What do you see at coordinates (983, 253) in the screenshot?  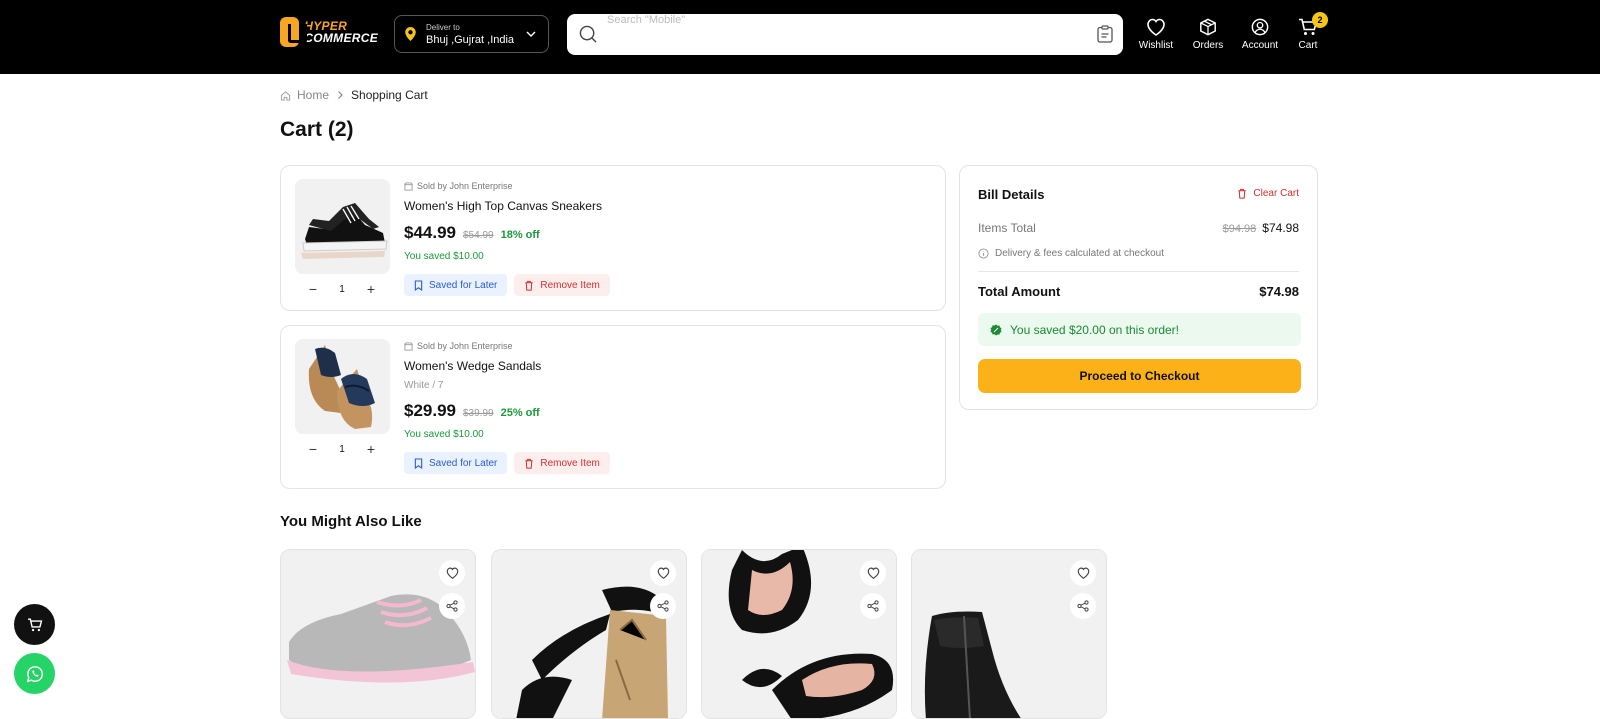 I see `info-icon` at bounding box center [983, 253].